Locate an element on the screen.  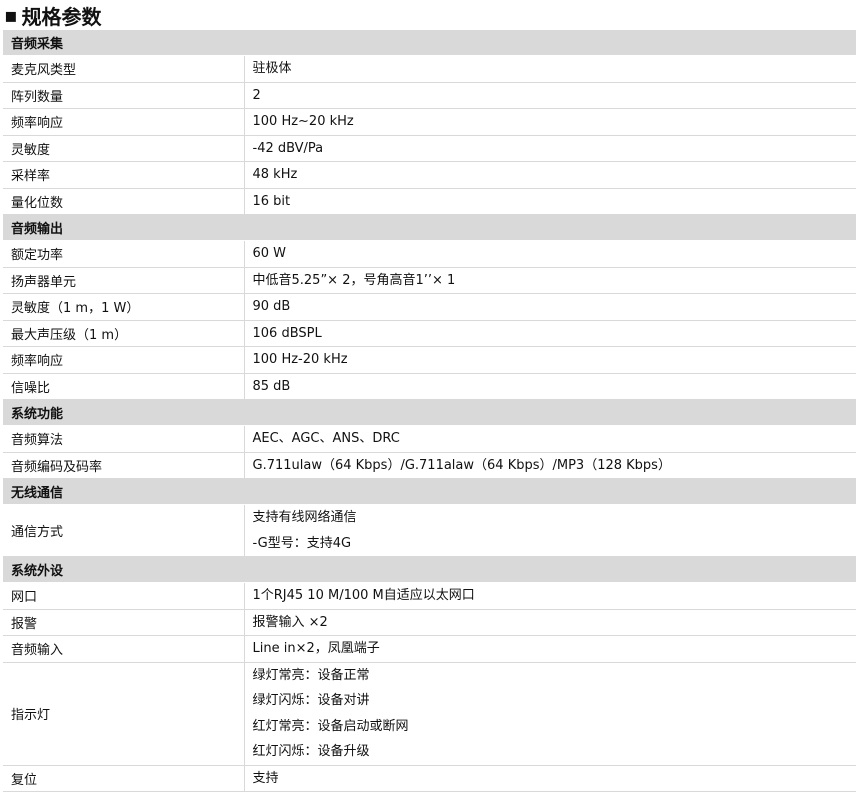
page-title: ▪ 规格参数 is located at coordinates (428, 15).